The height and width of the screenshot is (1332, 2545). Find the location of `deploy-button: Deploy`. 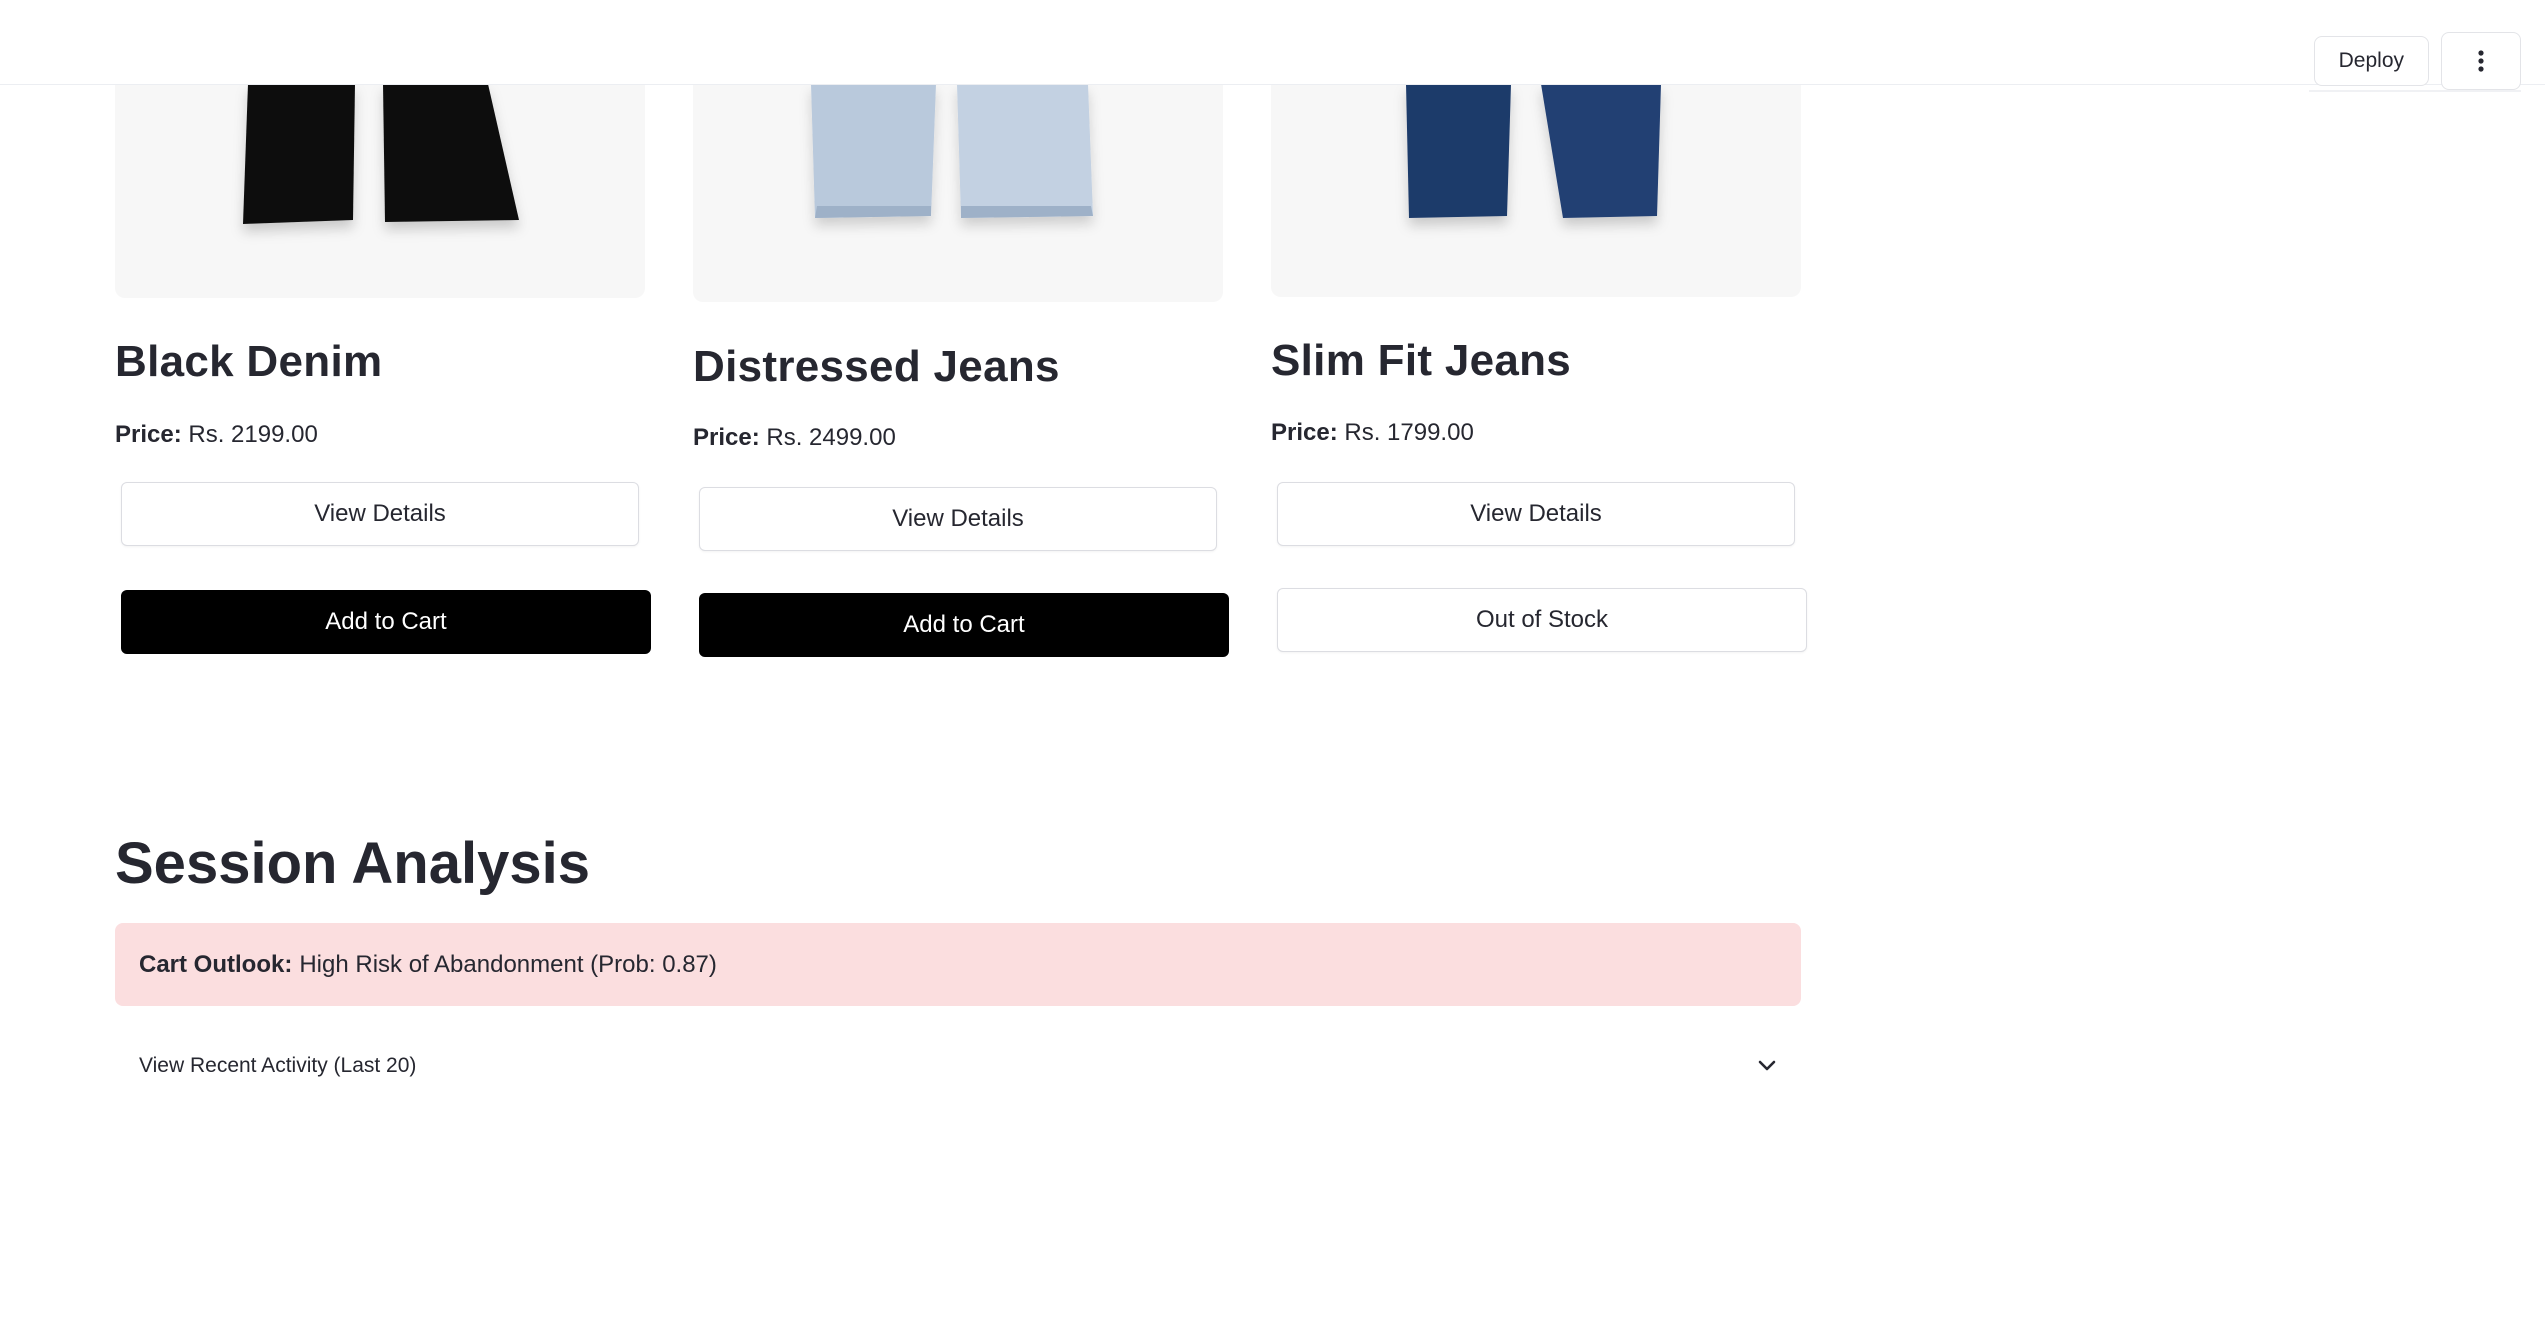

deploy-button: Deploy is located at coordinates (2371, 61).